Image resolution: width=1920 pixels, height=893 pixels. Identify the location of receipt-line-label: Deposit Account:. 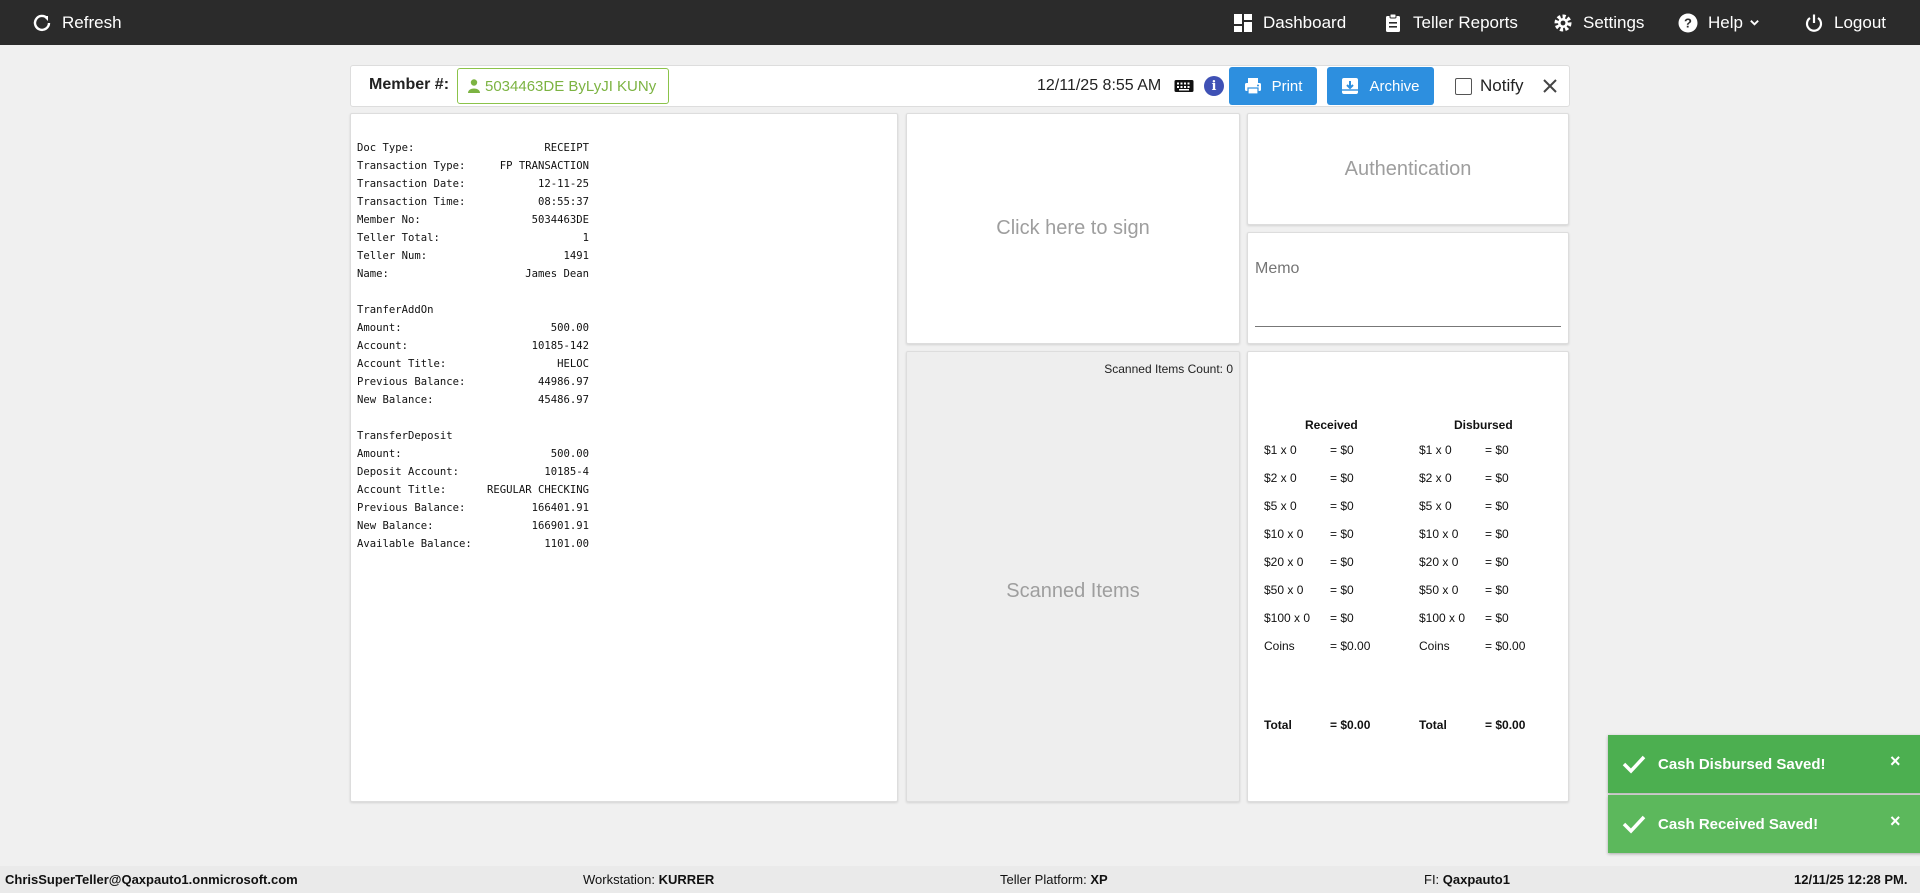
(408, 472).